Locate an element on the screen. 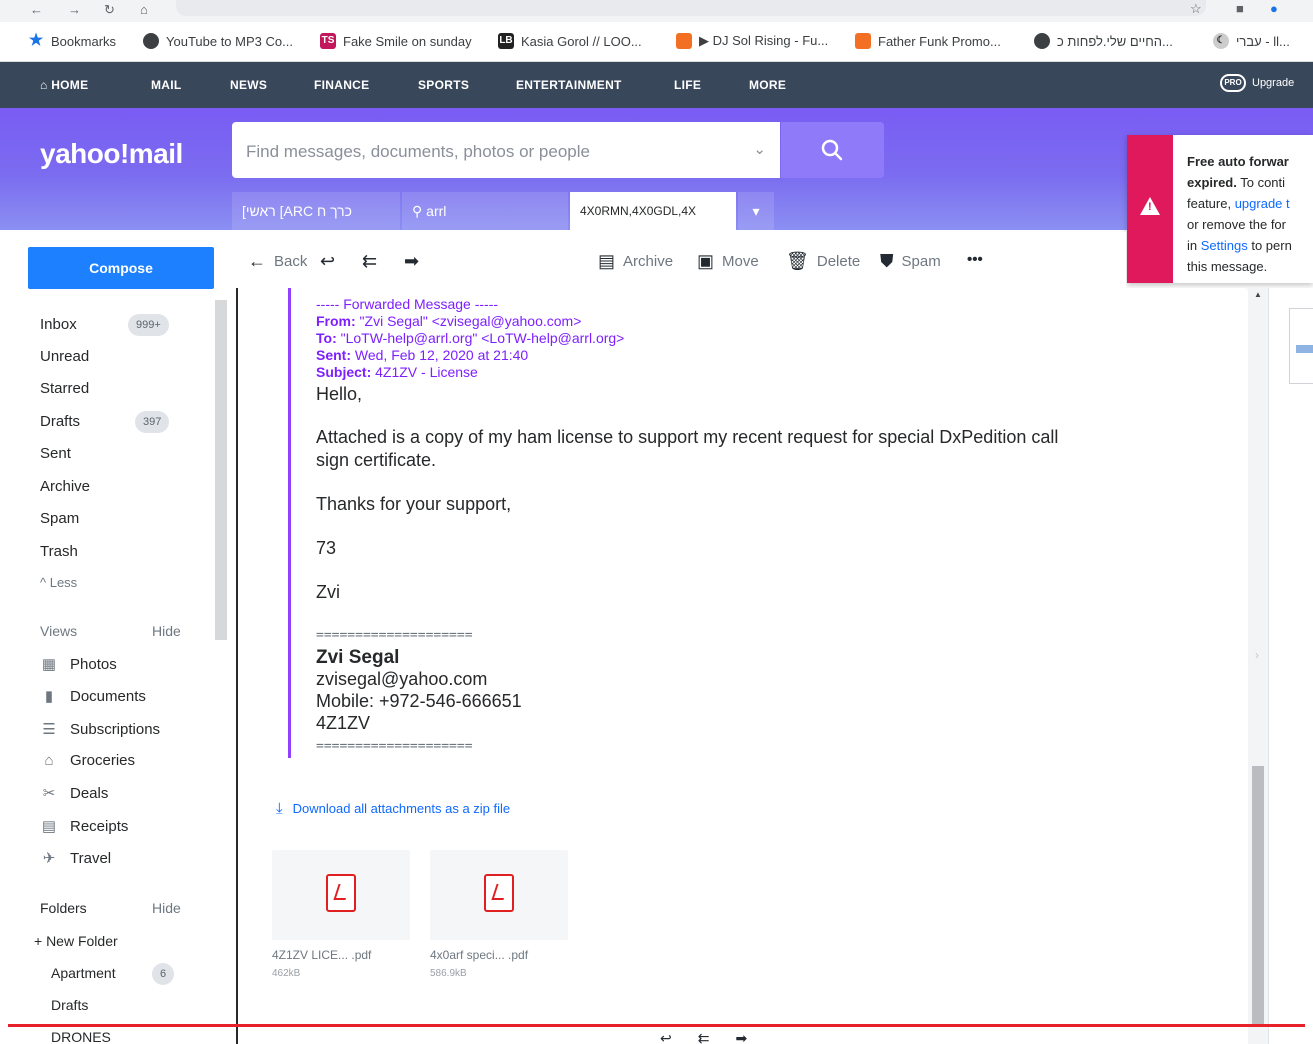 The height and width of the screenshot is (1044, 1313). folder-drones: DRONES is located at coordinates (81, 1036).